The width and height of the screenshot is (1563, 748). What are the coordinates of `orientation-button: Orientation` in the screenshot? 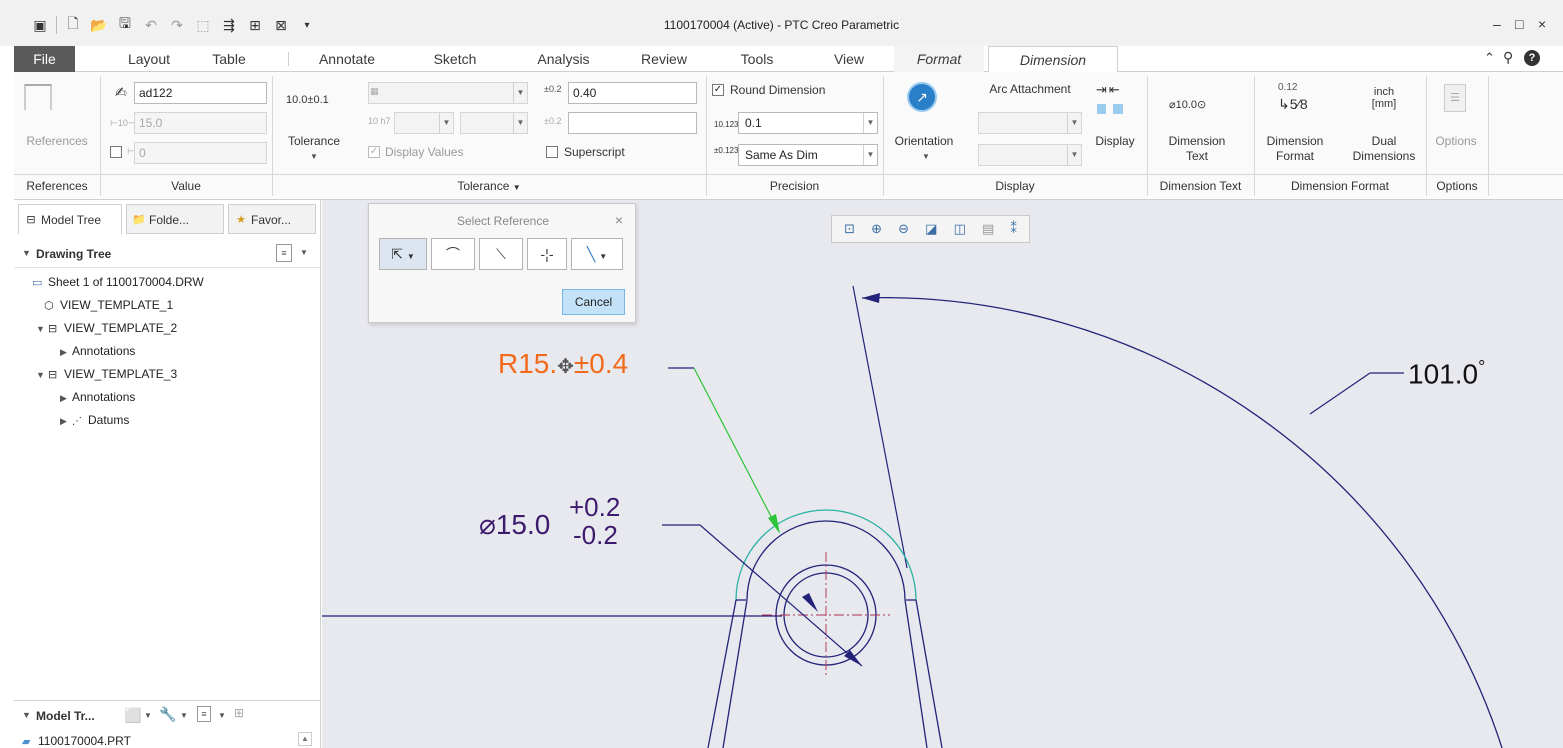 It's located at (924, 141).